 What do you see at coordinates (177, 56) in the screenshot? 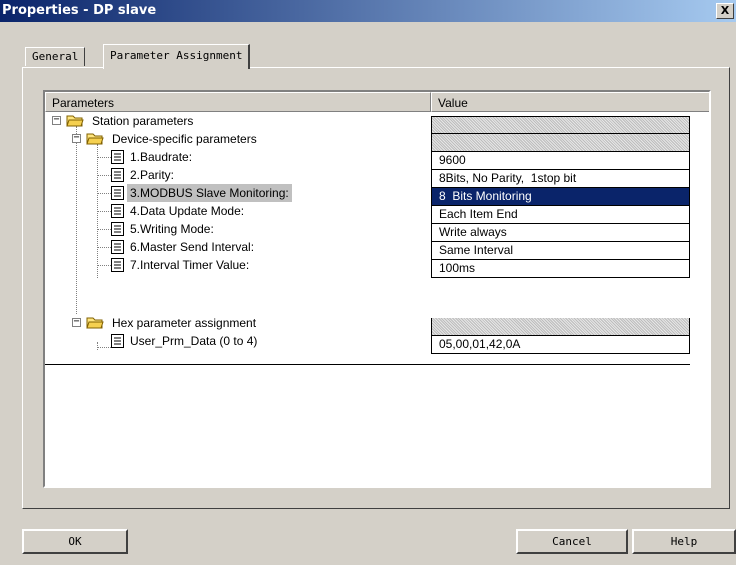
I see `tab-parameter-assignment: Parameter Assignment` at bounding box center [177, 56].